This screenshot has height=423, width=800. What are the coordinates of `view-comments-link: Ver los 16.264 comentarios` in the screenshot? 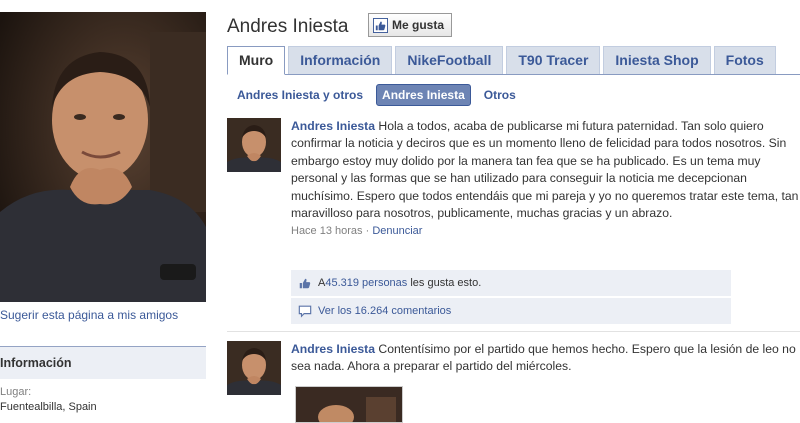 It's located at (384, 311).